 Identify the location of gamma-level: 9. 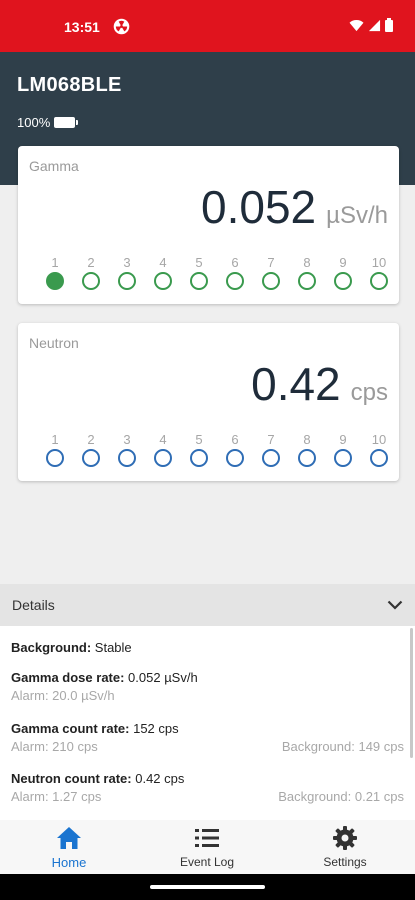
(343, 272).